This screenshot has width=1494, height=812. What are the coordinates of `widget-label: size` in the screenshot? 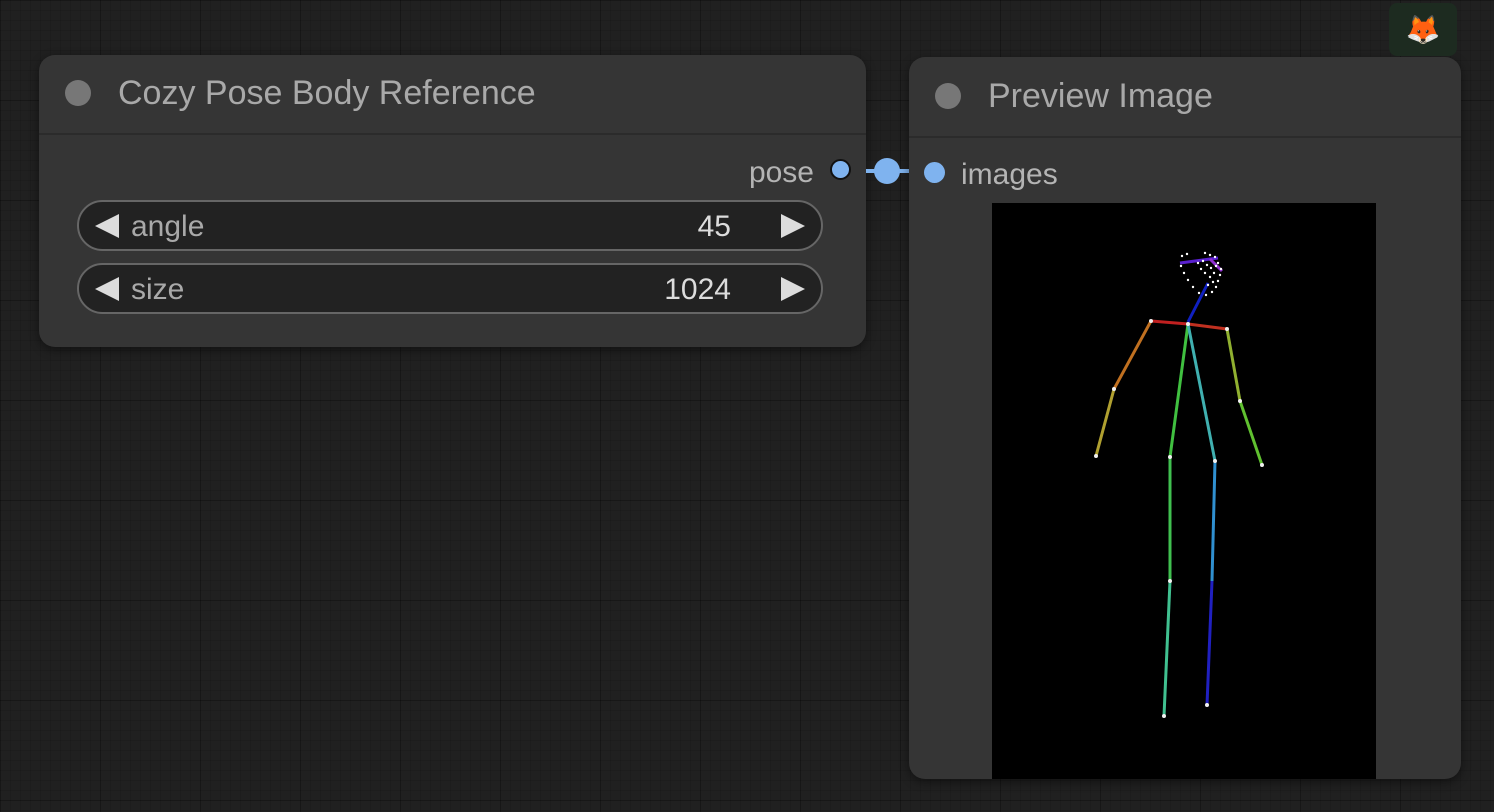 It's located at (158, 289).